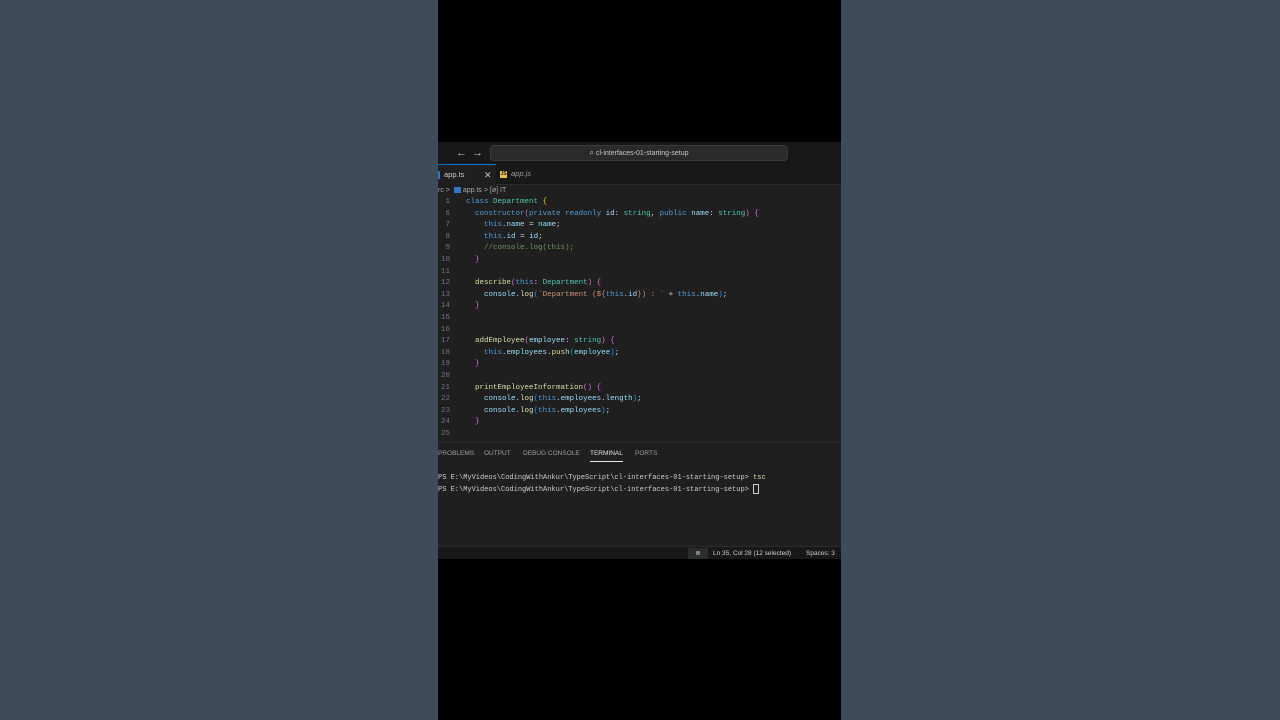 This screenshot has width=1280, height=720. Describe the element at coordinates (513, 236) in the screenshot. I see `code-text: this.id = id;` at that location.